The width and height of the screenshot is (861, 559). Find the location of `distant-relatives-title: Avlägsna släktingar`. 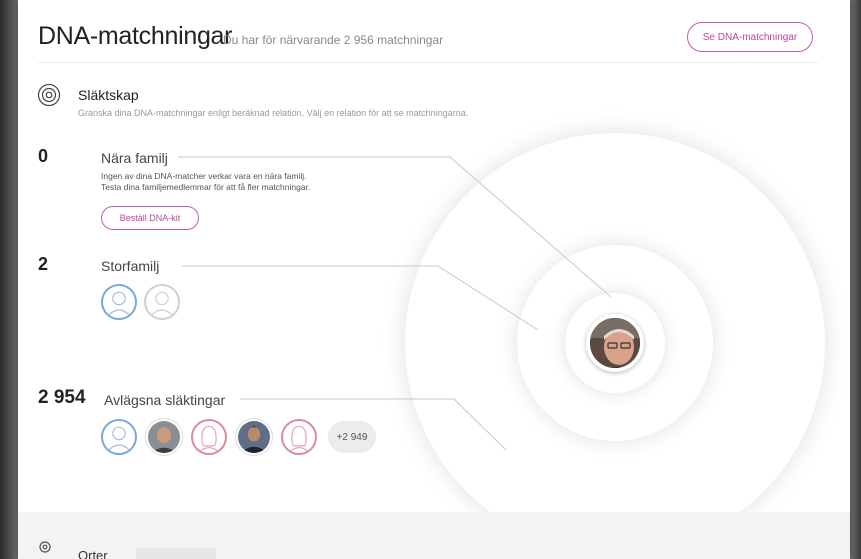

distant-relatives-title: Avlägsna släktingar is located at coordinates (164, 400).